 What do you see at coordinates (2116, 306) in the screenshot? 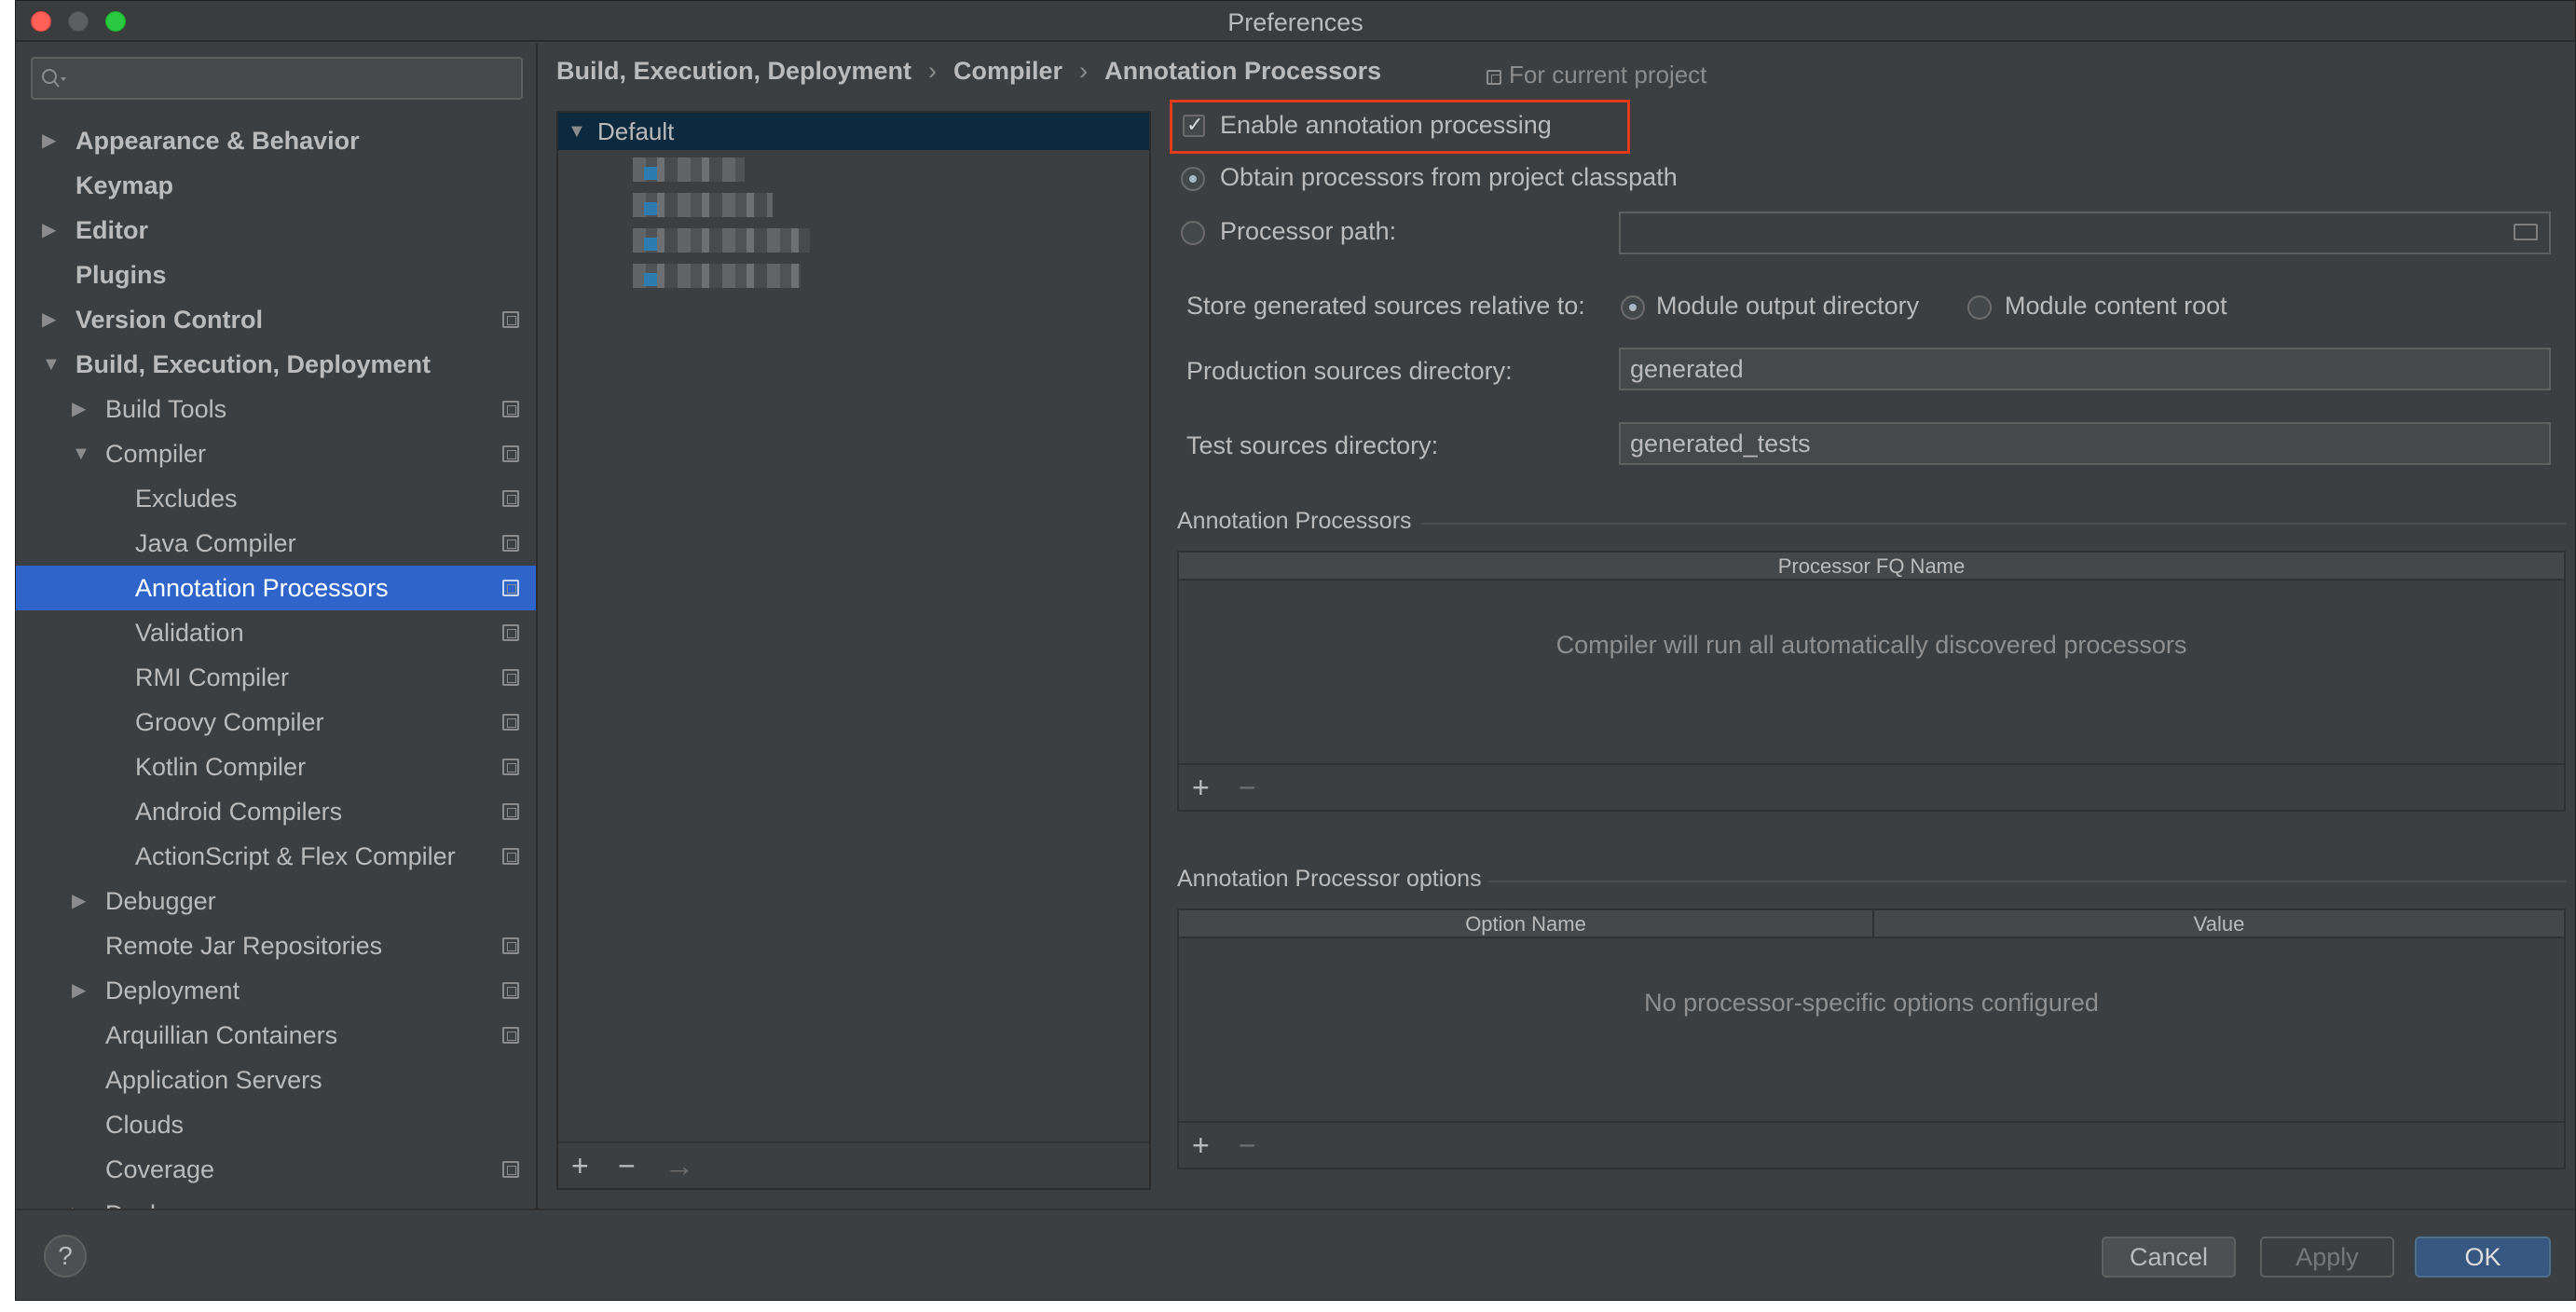
I see `module-content-root-label: Module content root` at bounding box center [2116, 306].